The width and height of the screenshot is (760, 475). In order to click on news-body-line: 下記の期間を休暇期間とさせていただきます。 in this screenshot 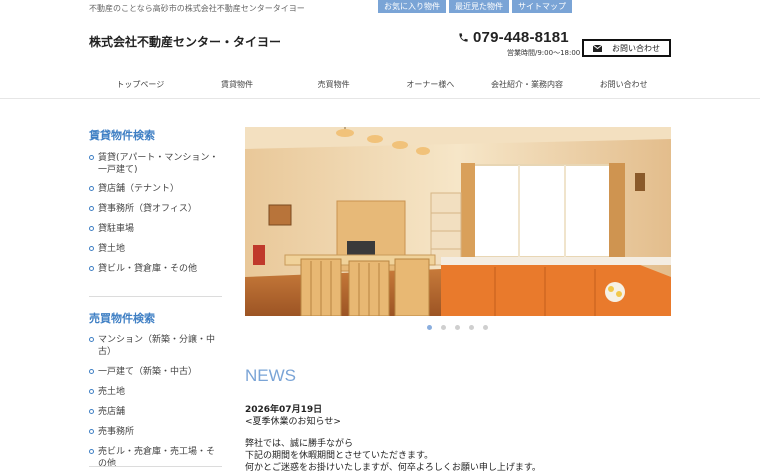, I will do `click(339, 456)`.